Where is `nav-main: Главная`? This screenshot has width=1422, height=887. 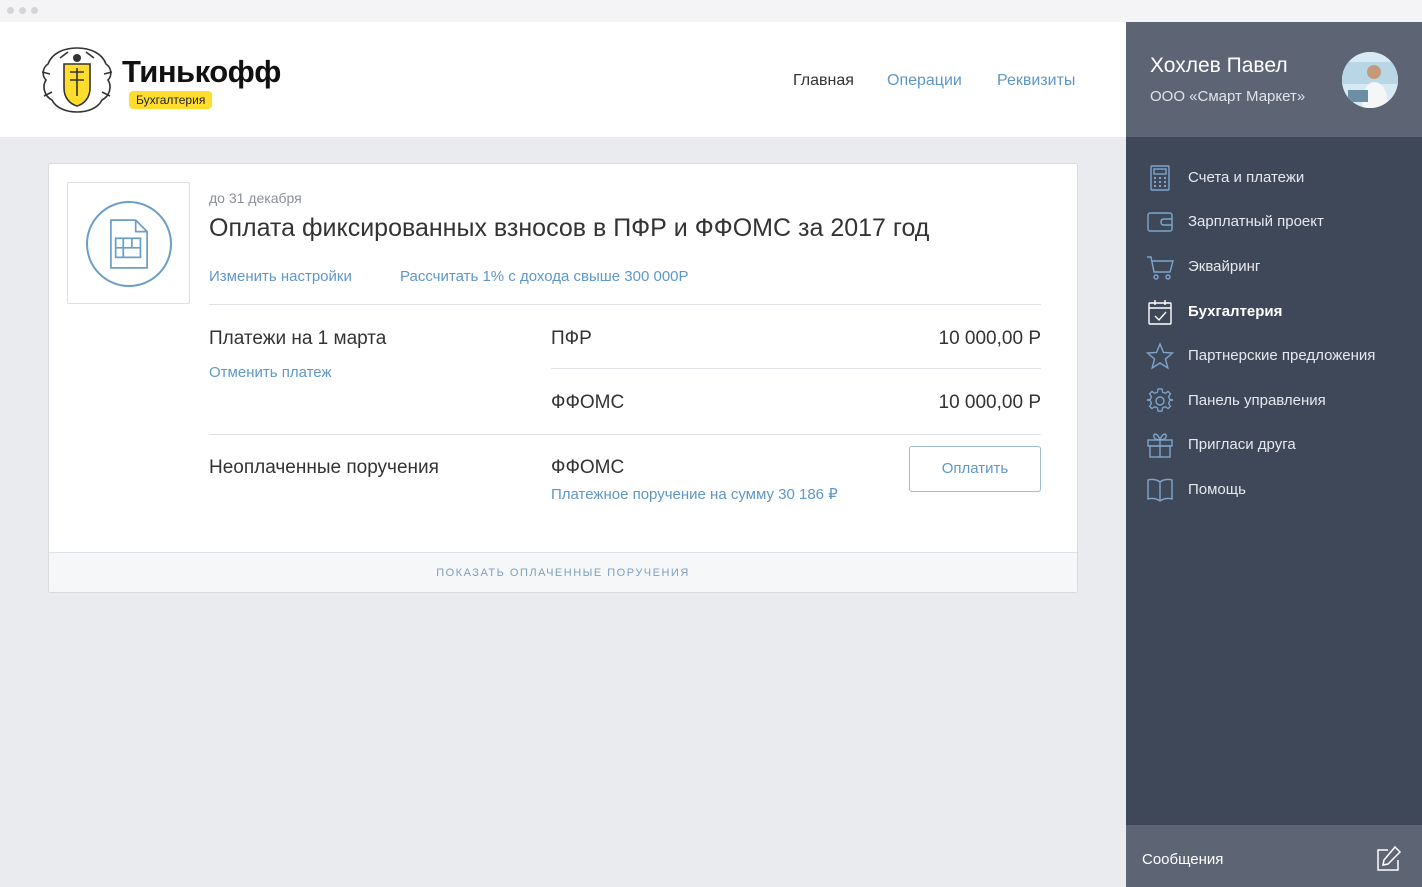 nav-main: Главная is located at coordinates (823, 81).